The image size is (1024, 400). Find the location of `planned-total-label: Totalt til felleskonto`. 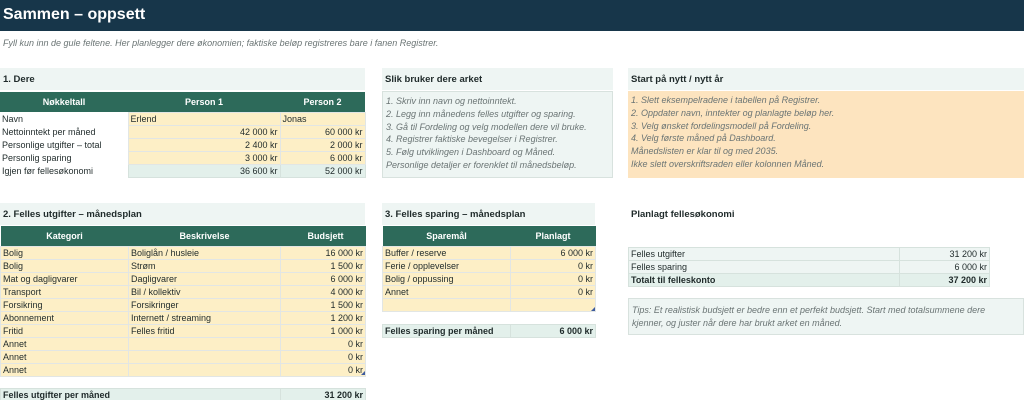

planned-total-label: Totalt til felleskonto is located at coordinates (764, 280).